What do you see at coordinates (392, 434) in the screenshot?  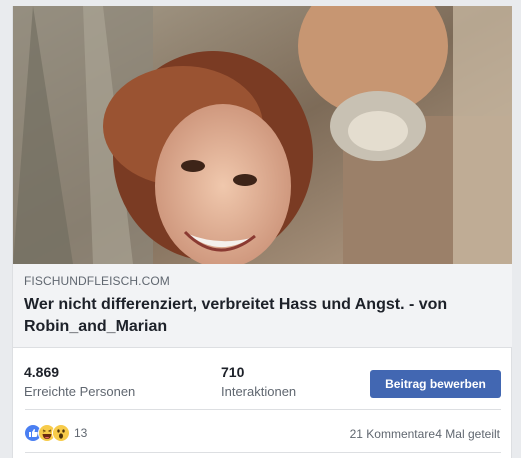 I see `comments-count: 21 Kommentare` at bounding box center [392, 434].